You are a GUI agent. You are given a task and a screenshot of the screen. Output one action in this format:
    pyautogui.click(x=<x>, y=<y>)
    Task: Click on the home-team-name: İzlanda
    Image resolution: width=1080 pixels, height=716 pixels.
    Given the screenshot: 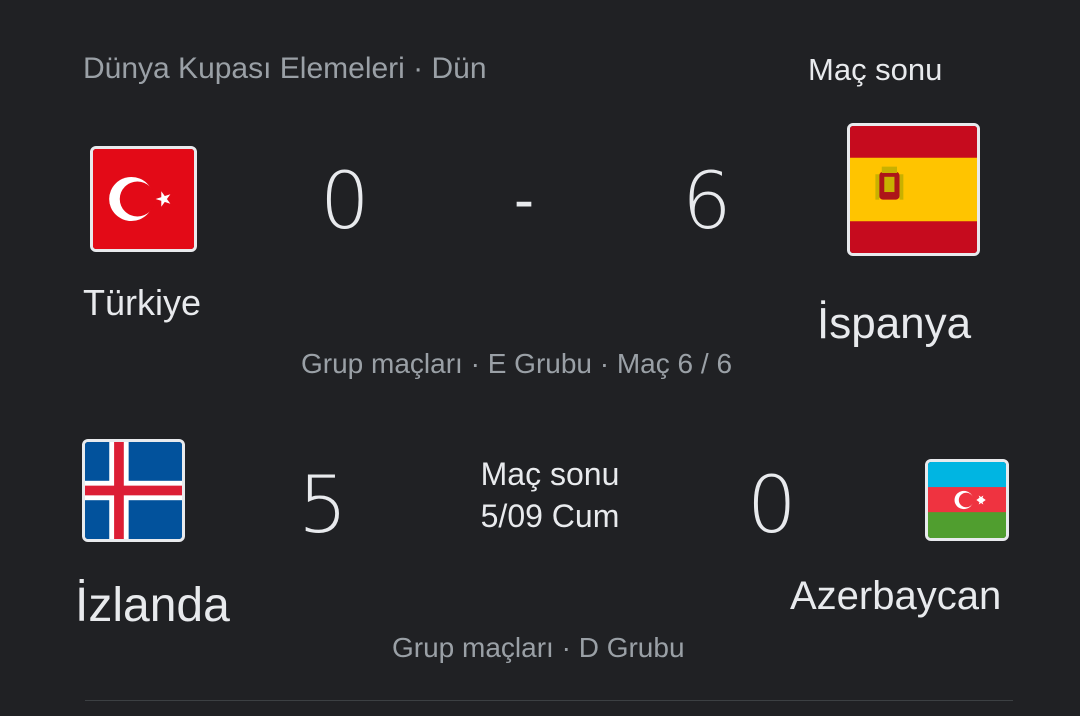 What is the action you would take?
    pyautogui.click(x=152, y=605)
    